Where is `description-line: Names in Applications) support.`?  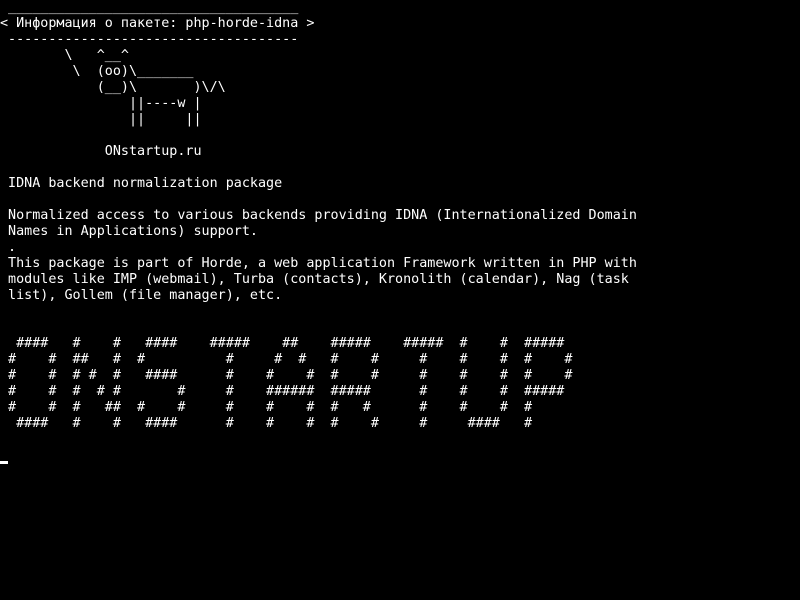 description-line: Names in Applications) support. is located at coordinates (129, 231).